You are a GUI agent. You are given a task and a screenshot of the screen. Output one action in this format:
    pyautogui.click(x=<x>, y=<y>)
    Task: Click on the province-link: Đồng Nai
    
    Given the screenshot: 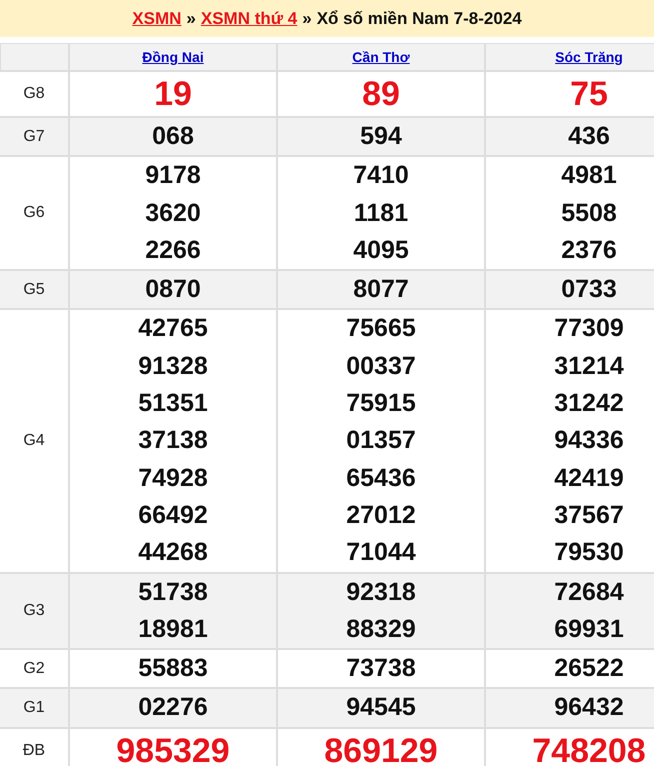 What is the action you would take?
    pyautogui.click(x=173, y=57)
    